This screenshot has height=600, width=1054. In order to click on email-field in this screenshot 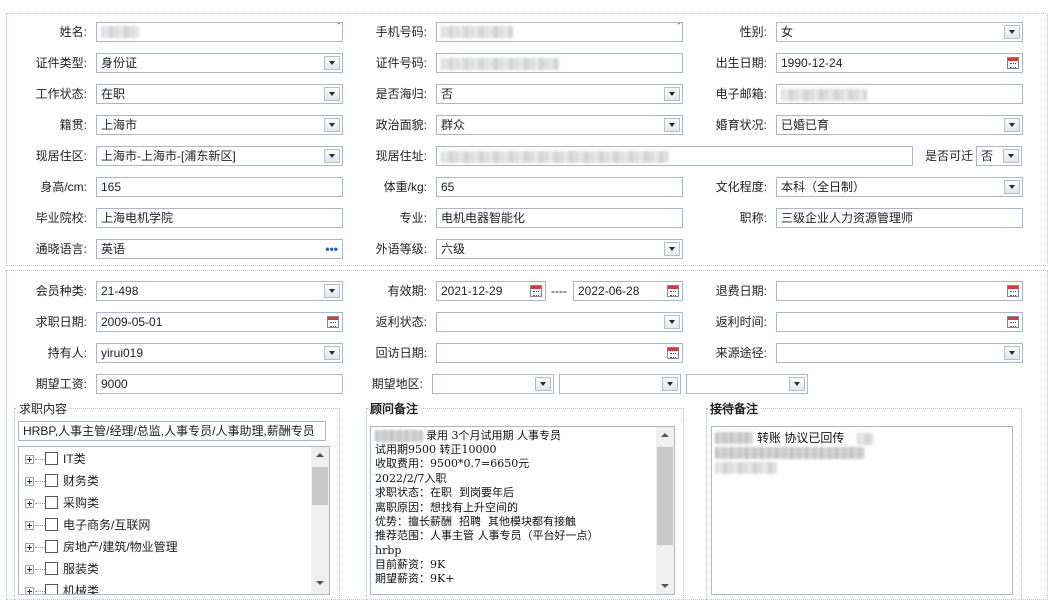, I will do `click(899, 94)`.